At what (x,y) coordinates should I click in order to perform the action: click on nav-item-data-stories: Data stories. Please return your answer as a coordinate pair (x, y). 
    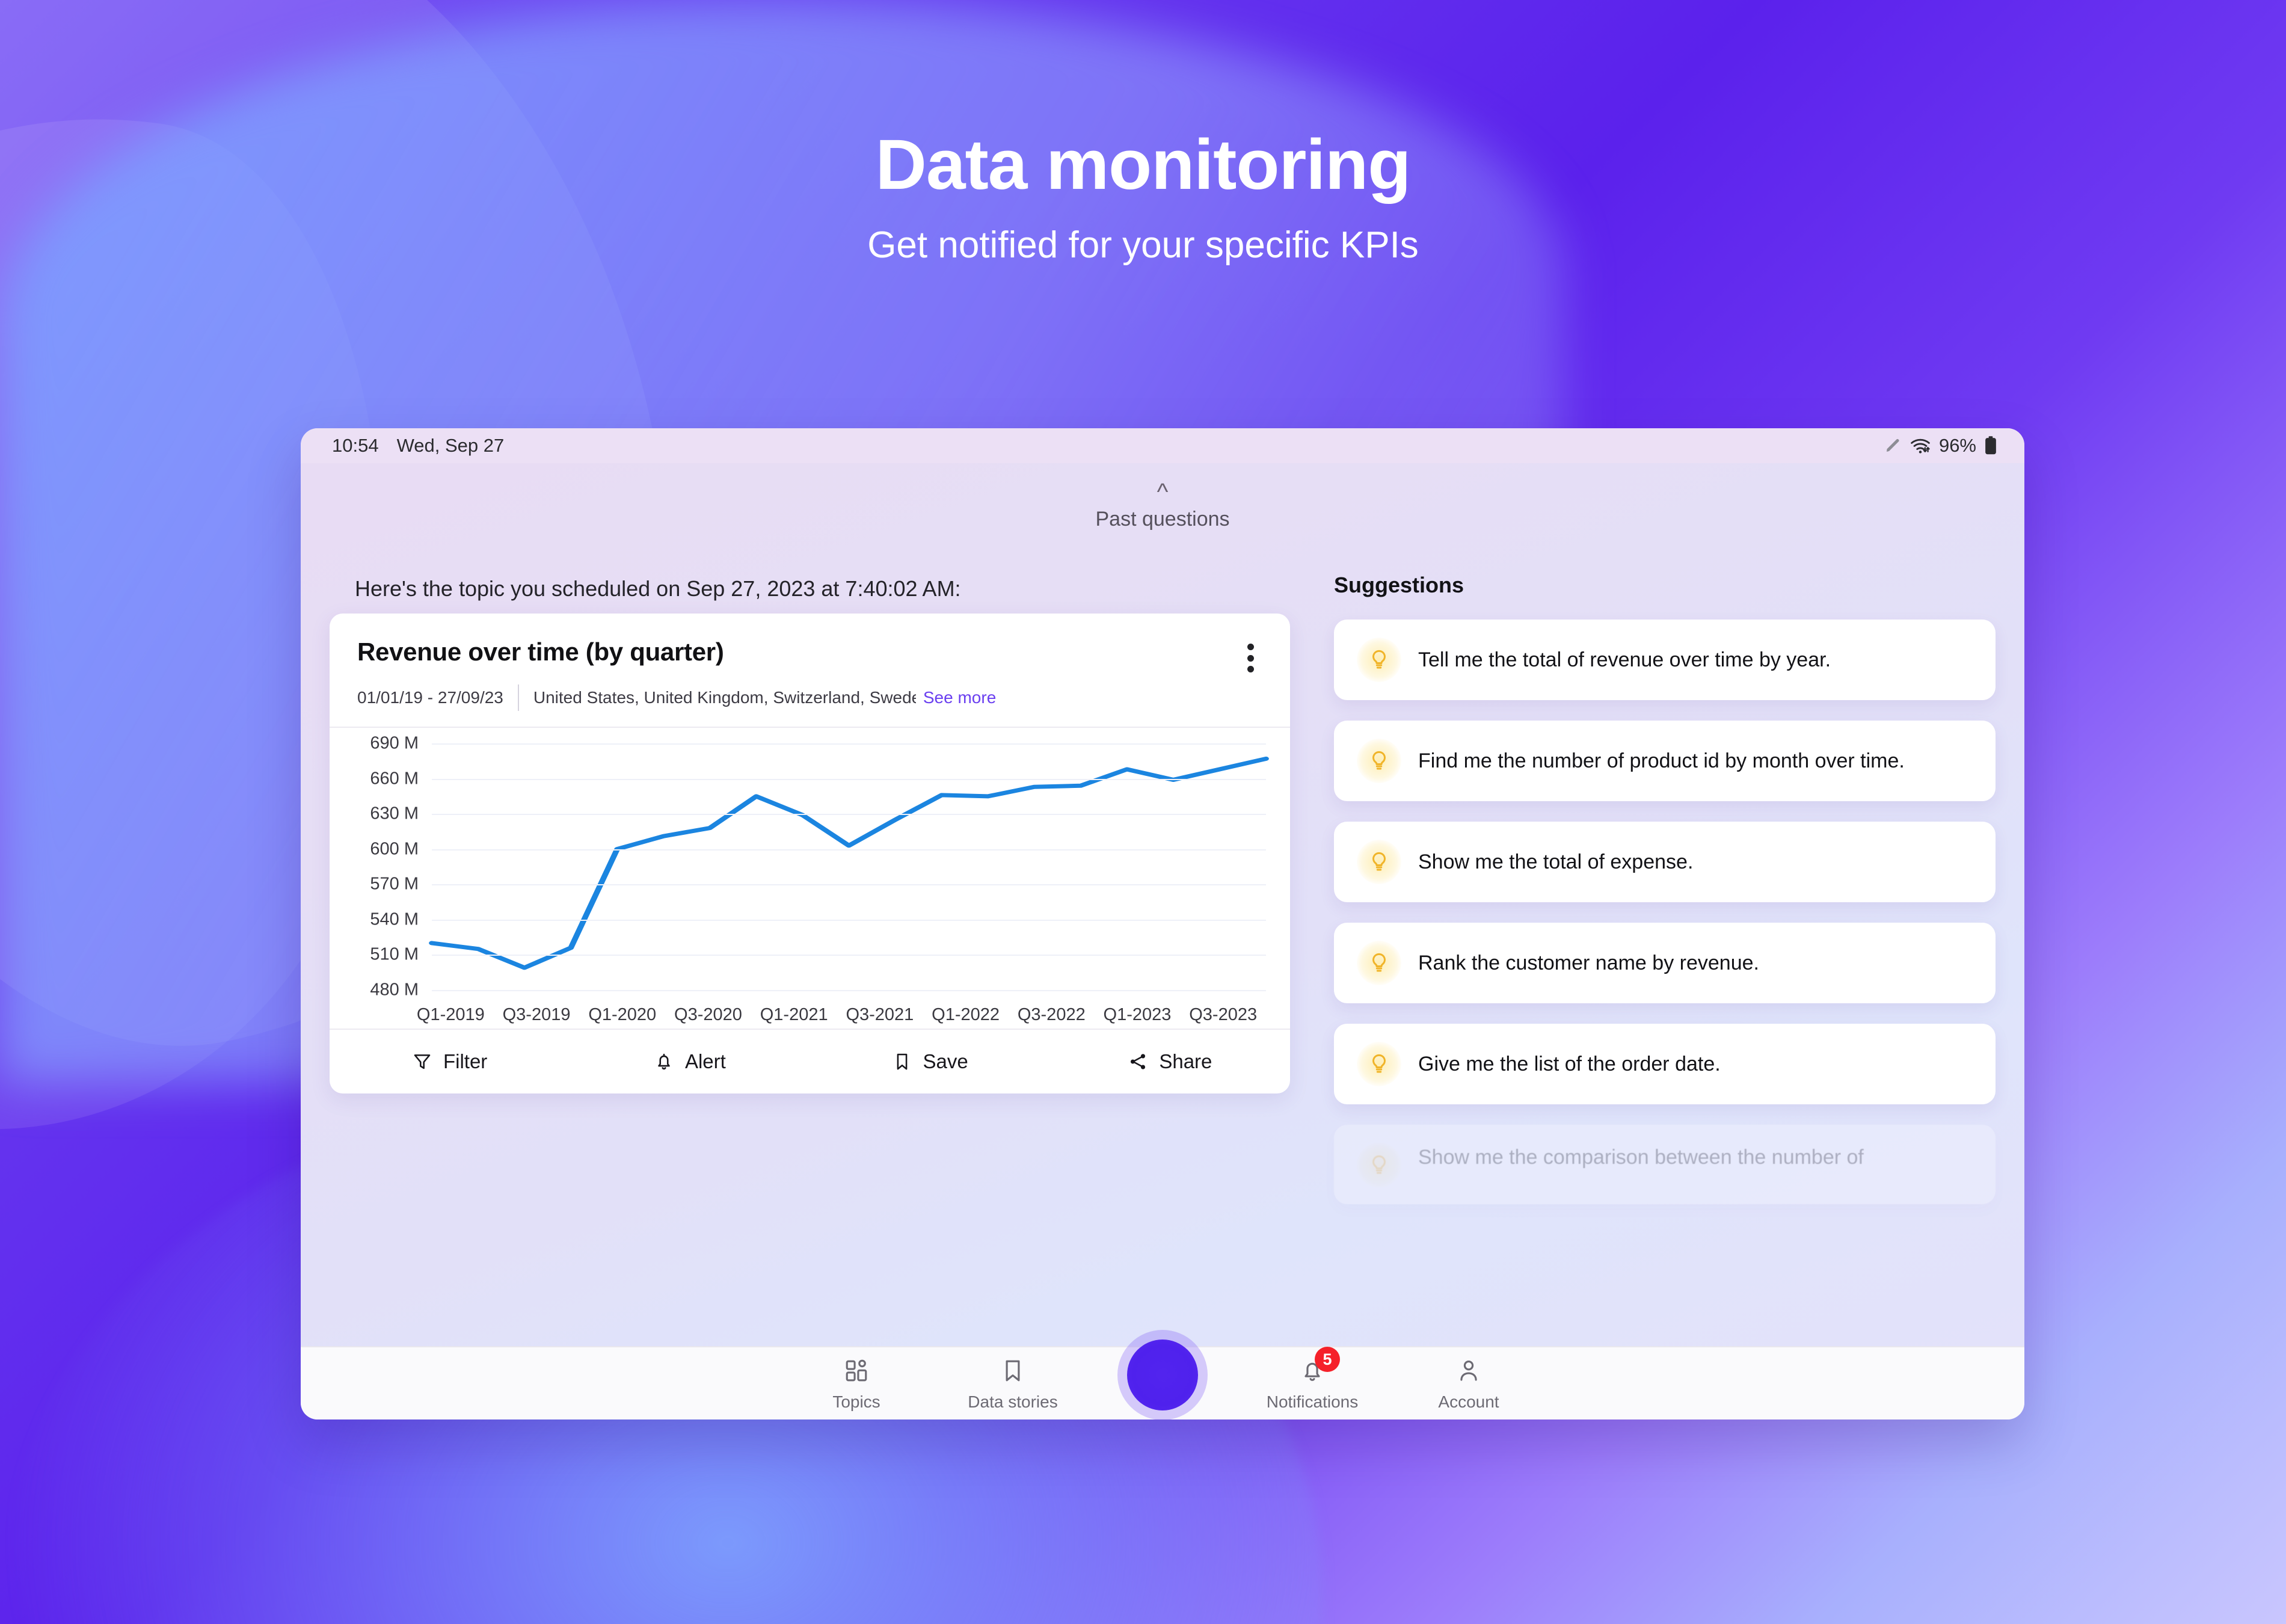
    Looking at the image, I should click on (1013, 1383).